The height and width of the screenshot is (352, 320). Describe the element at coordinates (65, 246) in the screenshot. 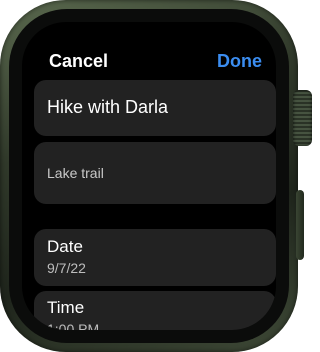

I see `date-label: Date` at that location.